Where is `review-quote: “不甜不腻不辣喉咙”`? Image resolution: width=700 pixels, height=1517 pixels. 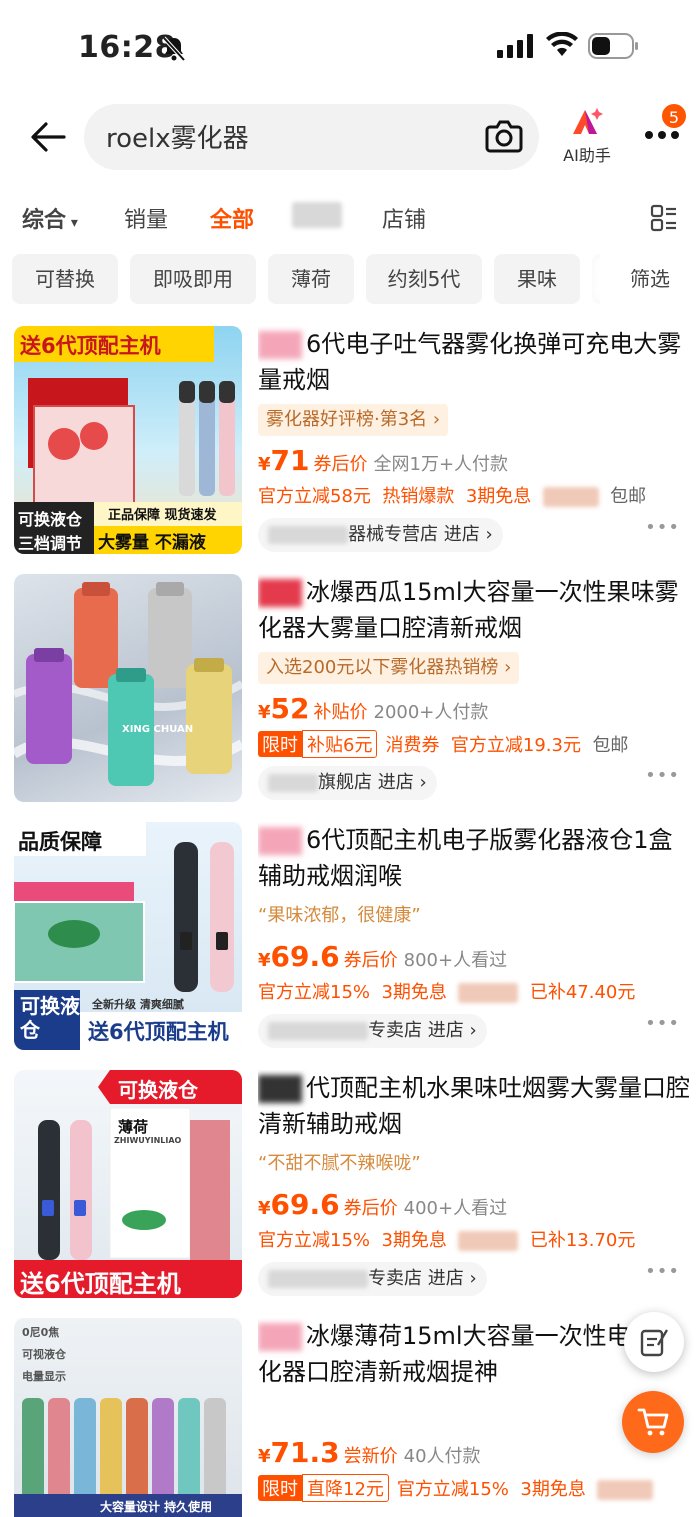 review-quote: “不甜不腻不辣喉咙” is located at coordinates (339, 1163).